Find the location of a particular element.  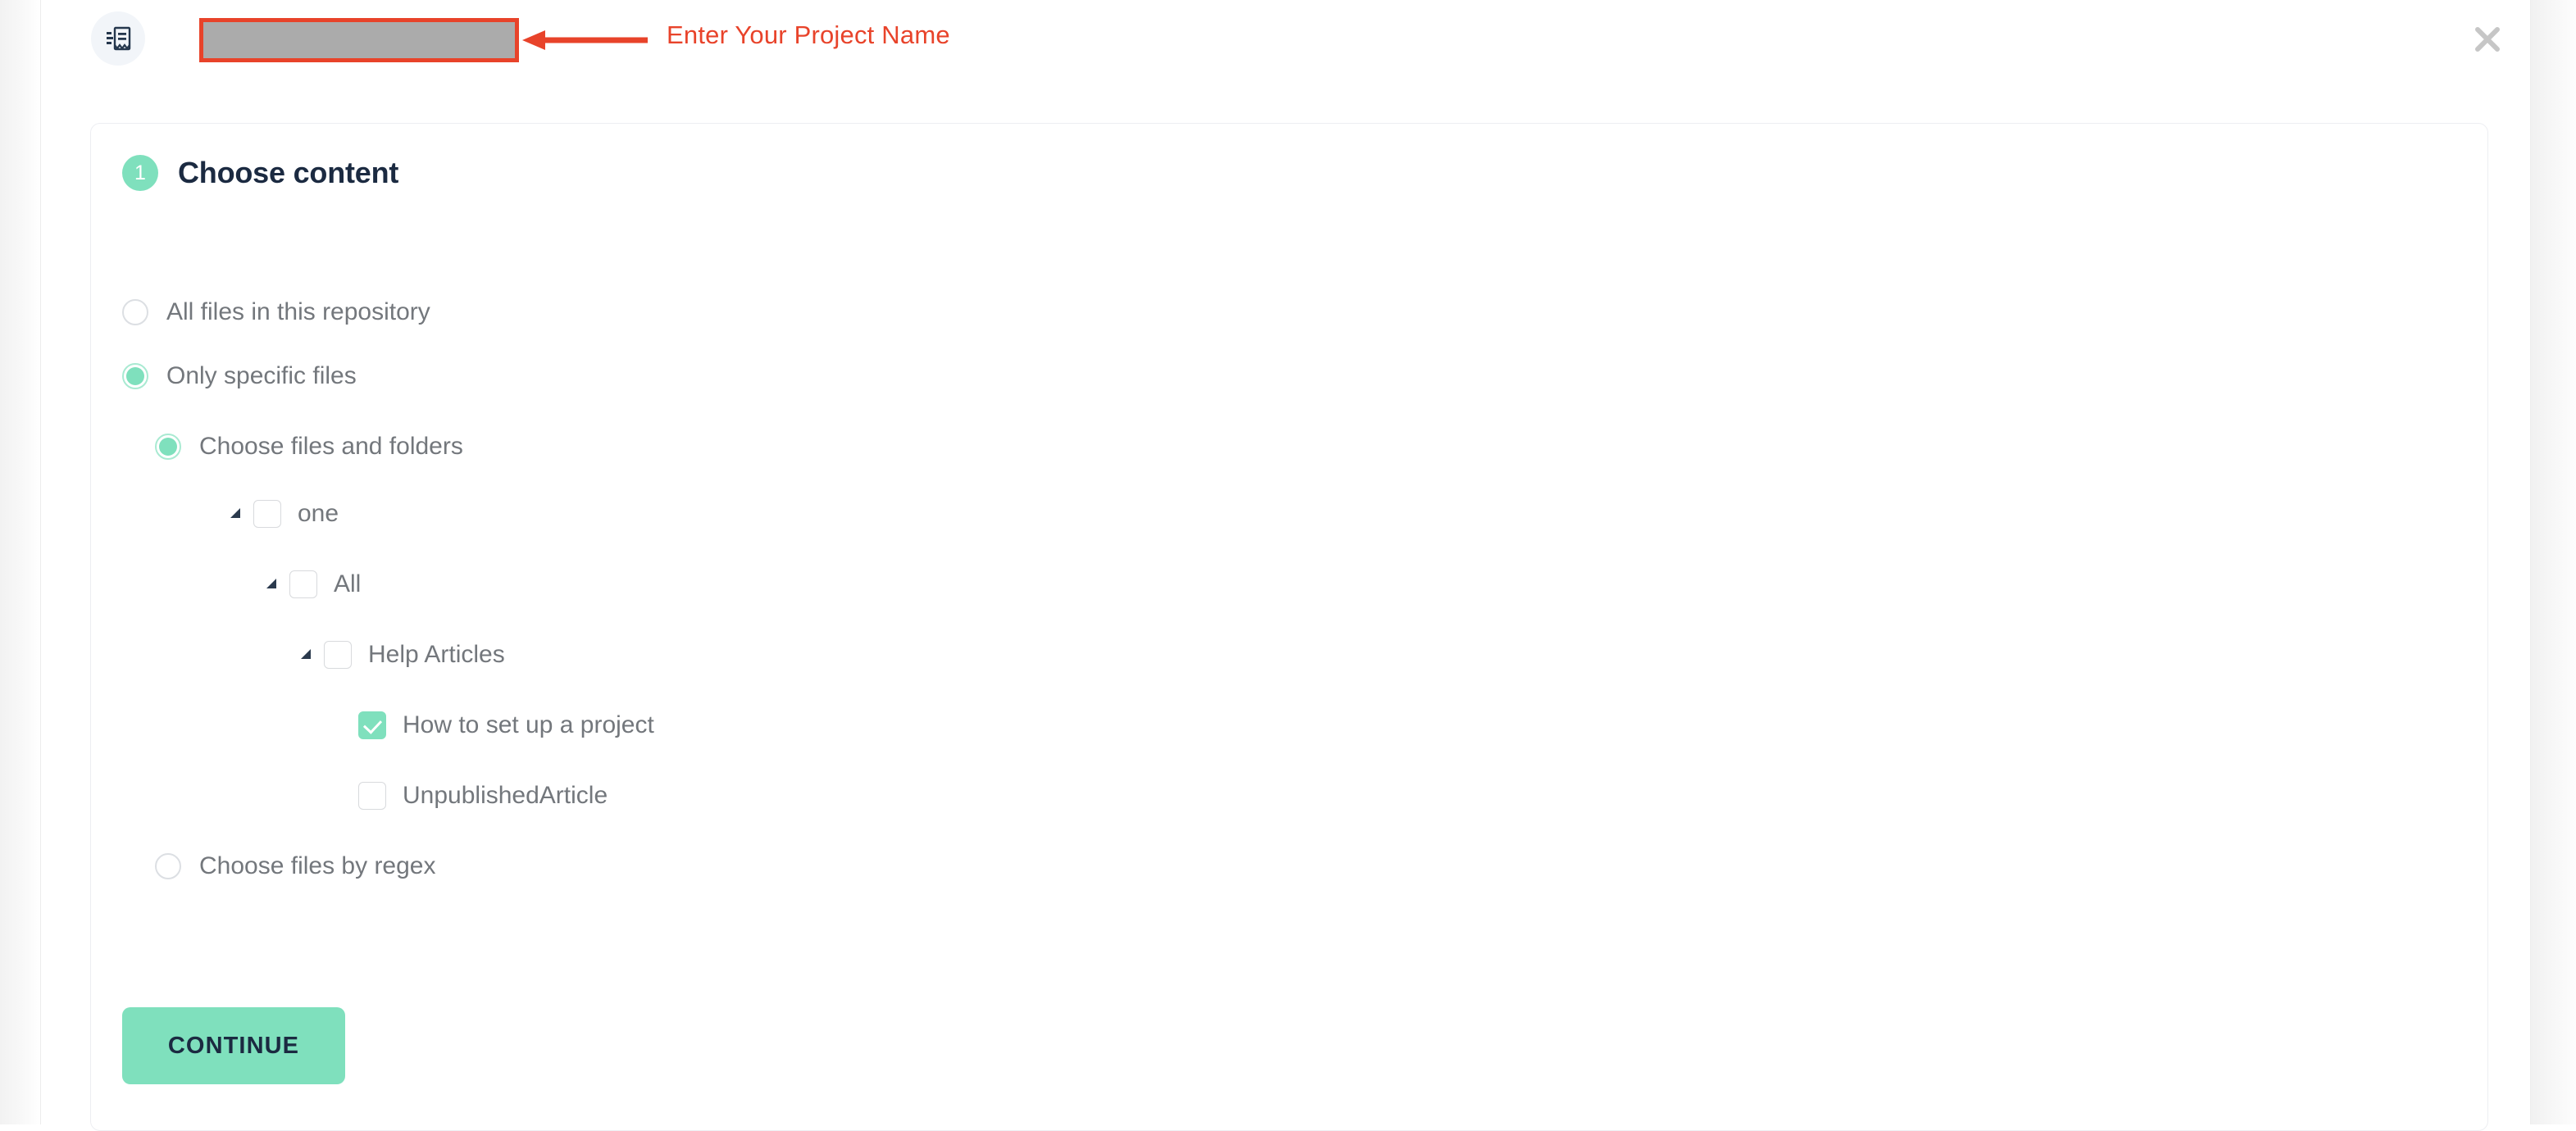

option-label: Only specific files is located at coordinates (261, 376).